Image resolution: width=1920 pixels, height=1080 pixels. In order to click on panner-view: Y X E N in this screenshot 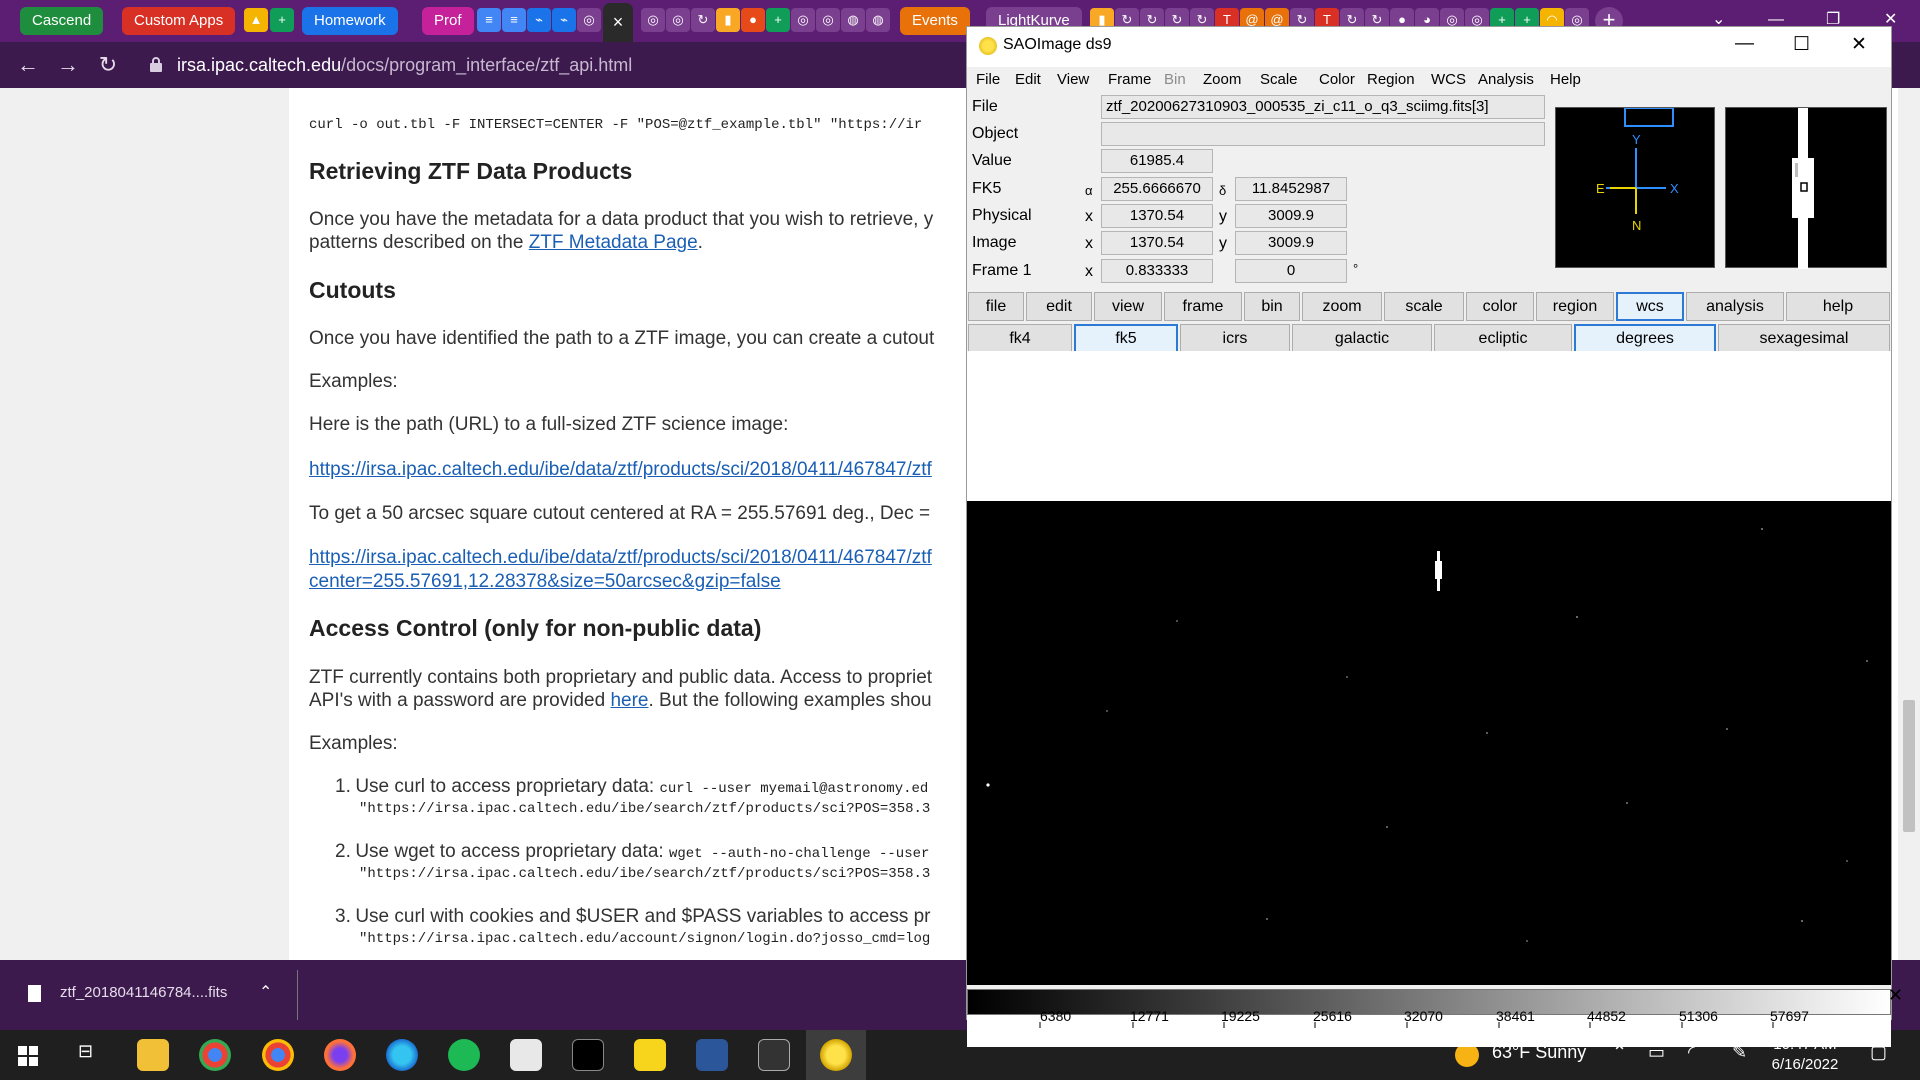, I will do `click(1635, 187)`.